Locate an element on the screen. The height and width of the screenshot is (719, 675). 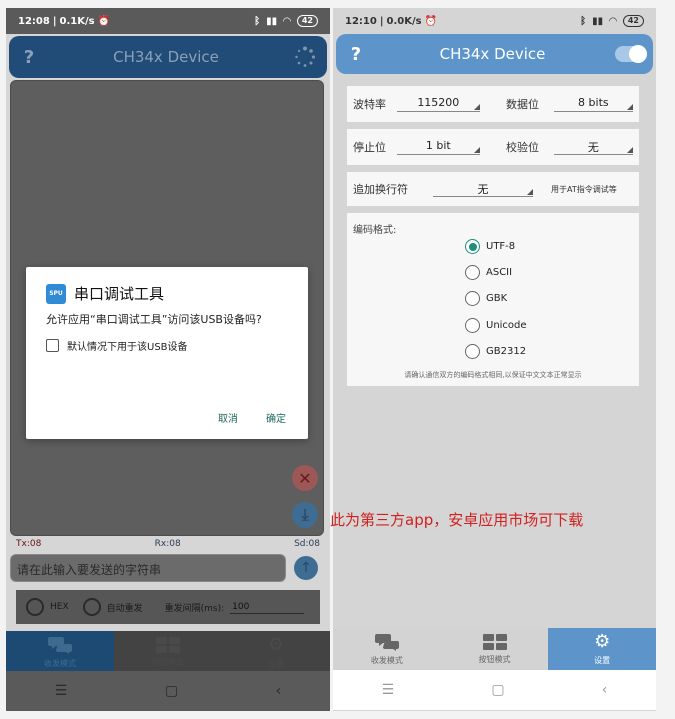
status-speed: 0.1K/s is located at coordinates (77, 21).